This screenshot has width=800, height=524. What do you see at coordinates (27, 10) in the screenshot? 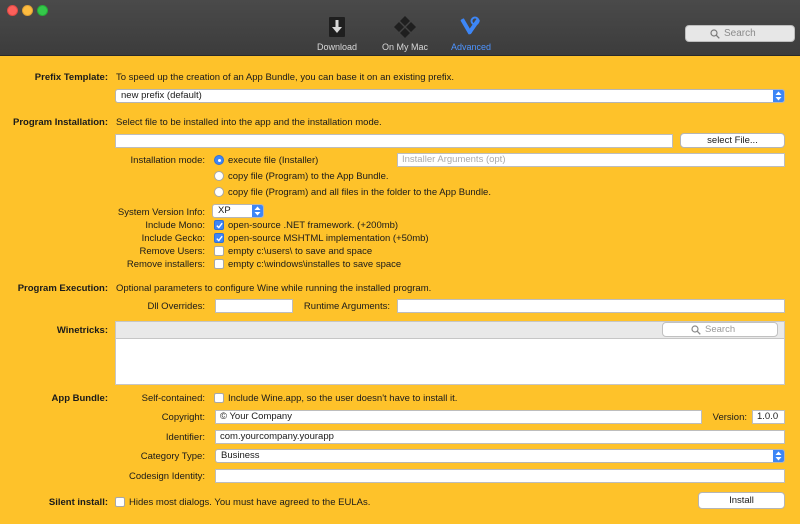
I see `minimize-window-button` at bounding box center [27, 10].